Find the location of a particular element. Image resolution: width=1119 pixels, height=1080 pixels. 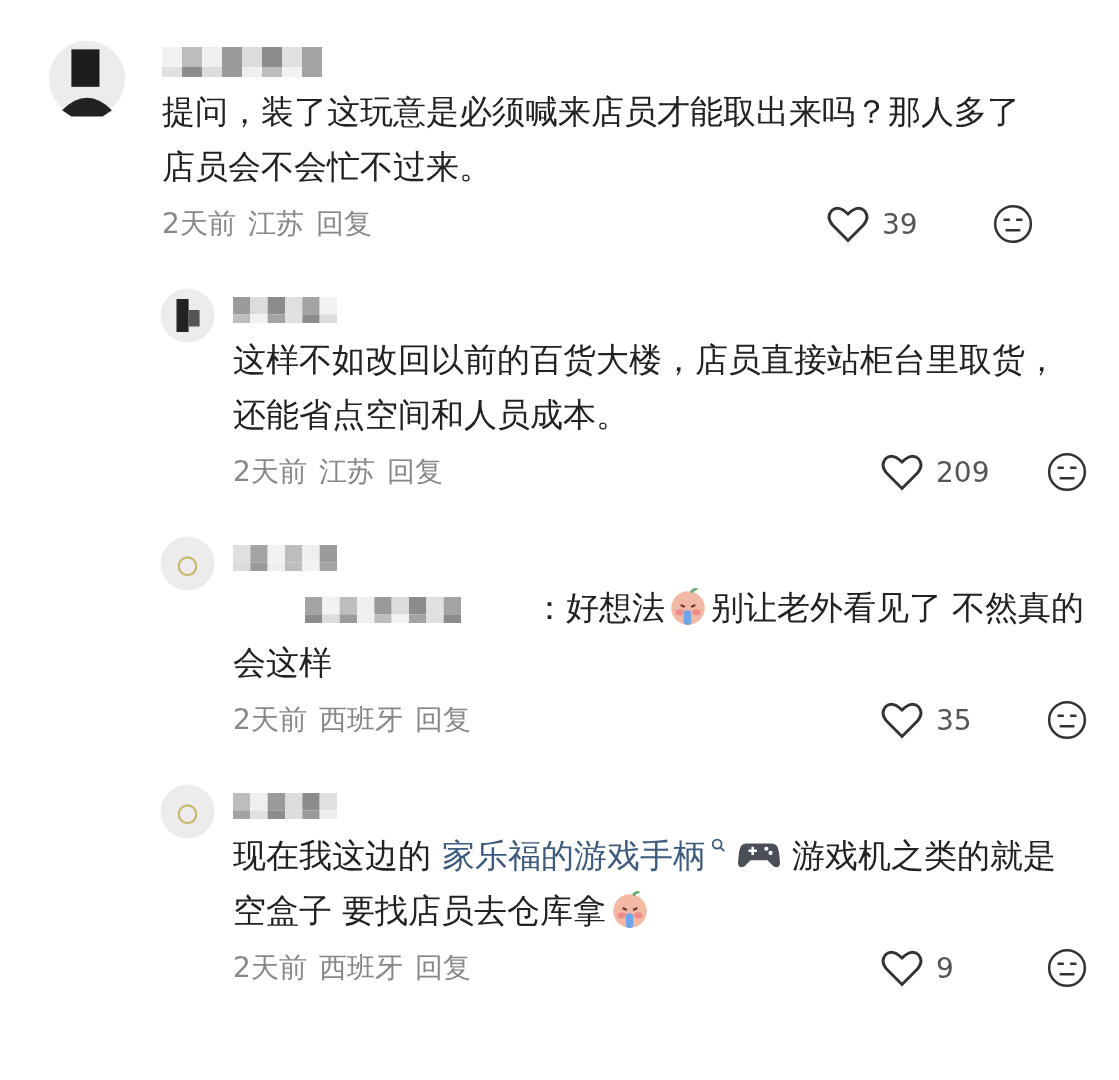

comment-text: 现在我这边的 家乐福的游戏手柄 游戏机之类的就是空盒子 要找店员去仓库拿 is located at coordinates (660, 883).